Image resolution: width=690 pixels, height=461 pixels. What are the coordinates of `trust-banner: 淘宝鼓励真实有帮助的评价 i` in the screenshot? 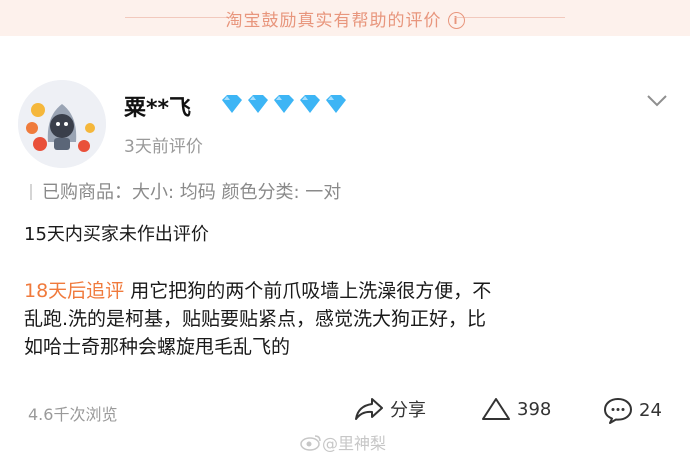 It's located at (345, 18).